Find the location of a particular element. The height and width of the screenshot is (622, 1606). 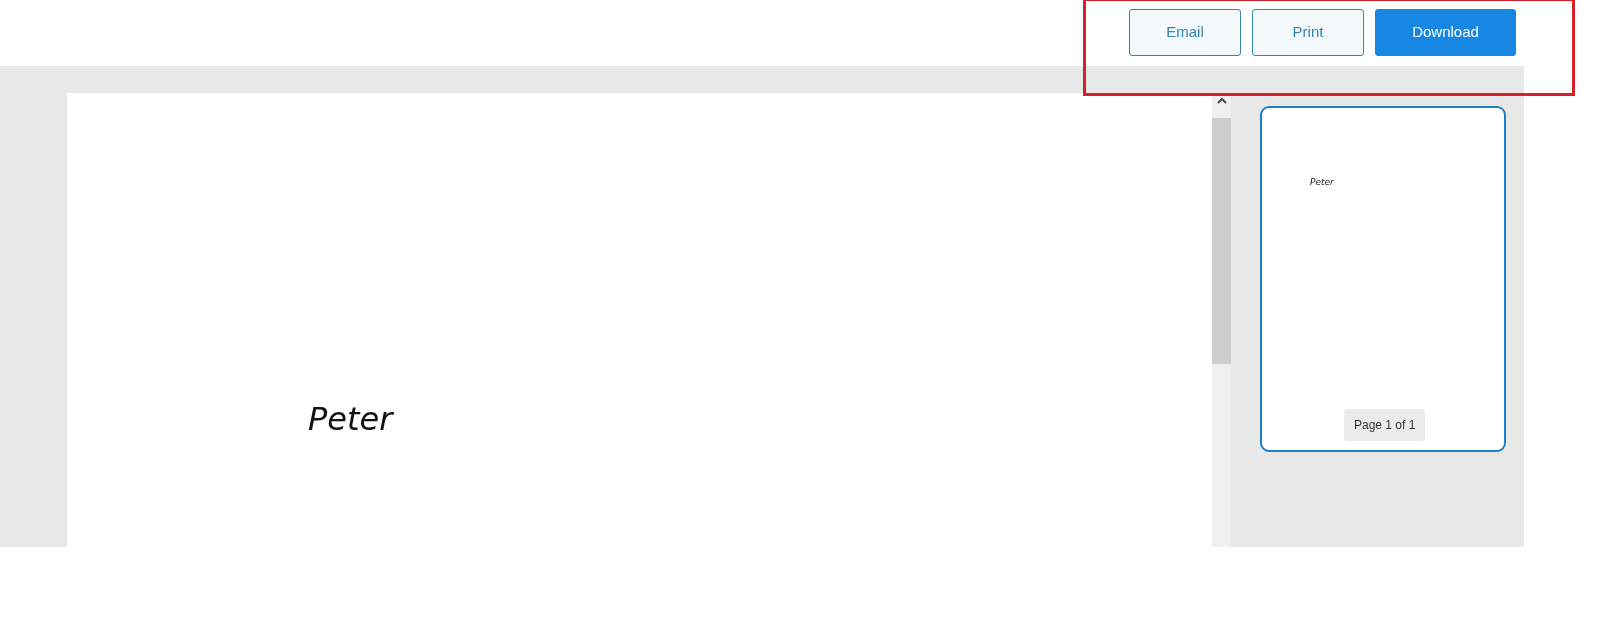

toolbar-button: Download is located at coordinates (1445, 32).